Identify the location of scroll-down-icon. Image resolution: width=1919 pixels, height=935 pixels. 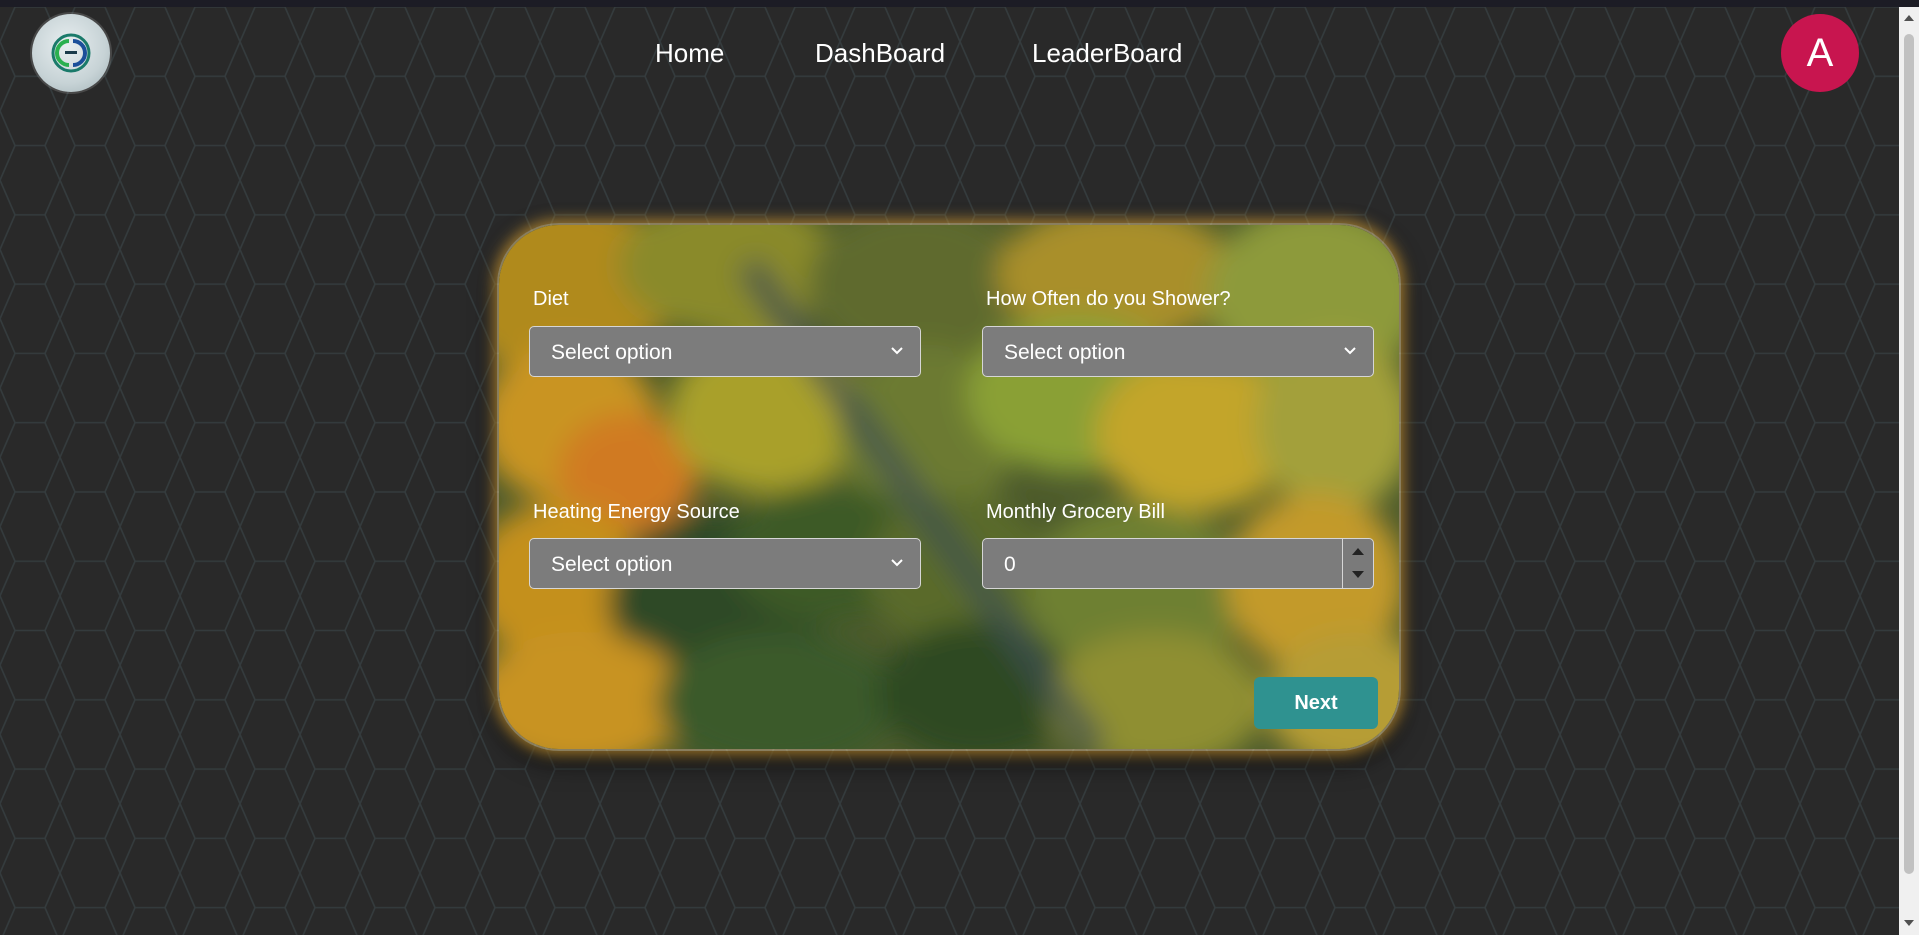
(1909, 923).